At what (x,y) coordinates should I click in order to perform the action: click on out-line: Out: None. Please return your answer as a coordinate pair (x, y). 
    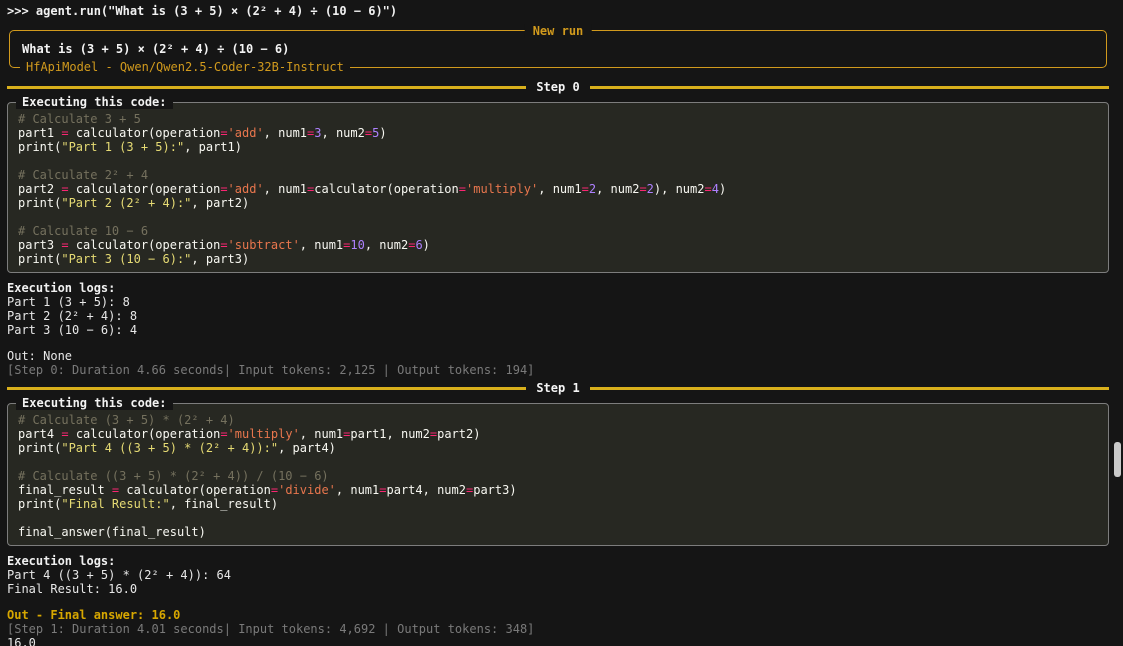
    Looking at the image, I should click on (40, 356).